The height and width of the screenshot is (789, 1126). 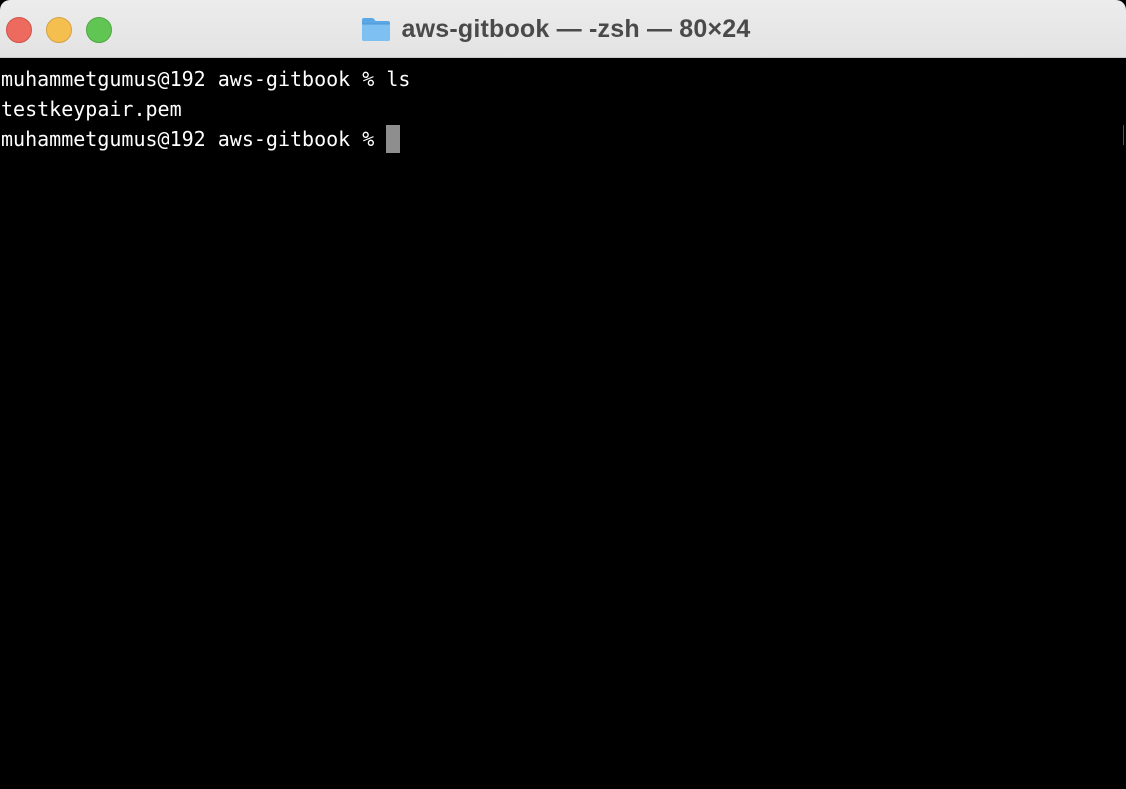 I want to click on scroll-indicator, so click(x=1123, y=135).